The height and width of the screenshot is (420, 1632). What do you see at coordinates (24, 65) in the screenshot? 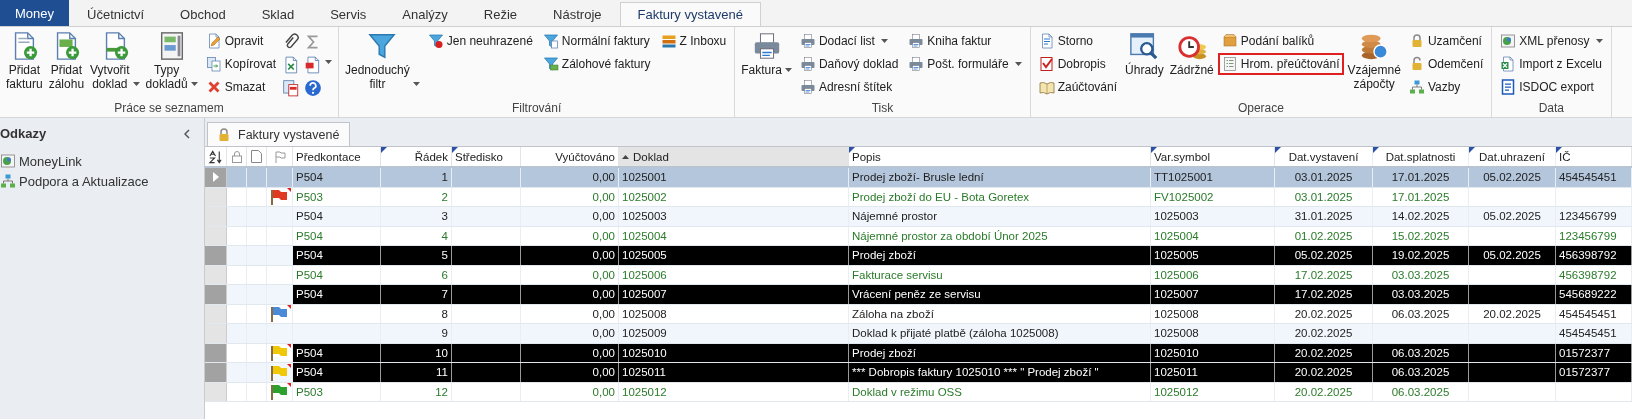
I see `ribbon-button: Přidat fakturu` at bounding box center [24, 65].